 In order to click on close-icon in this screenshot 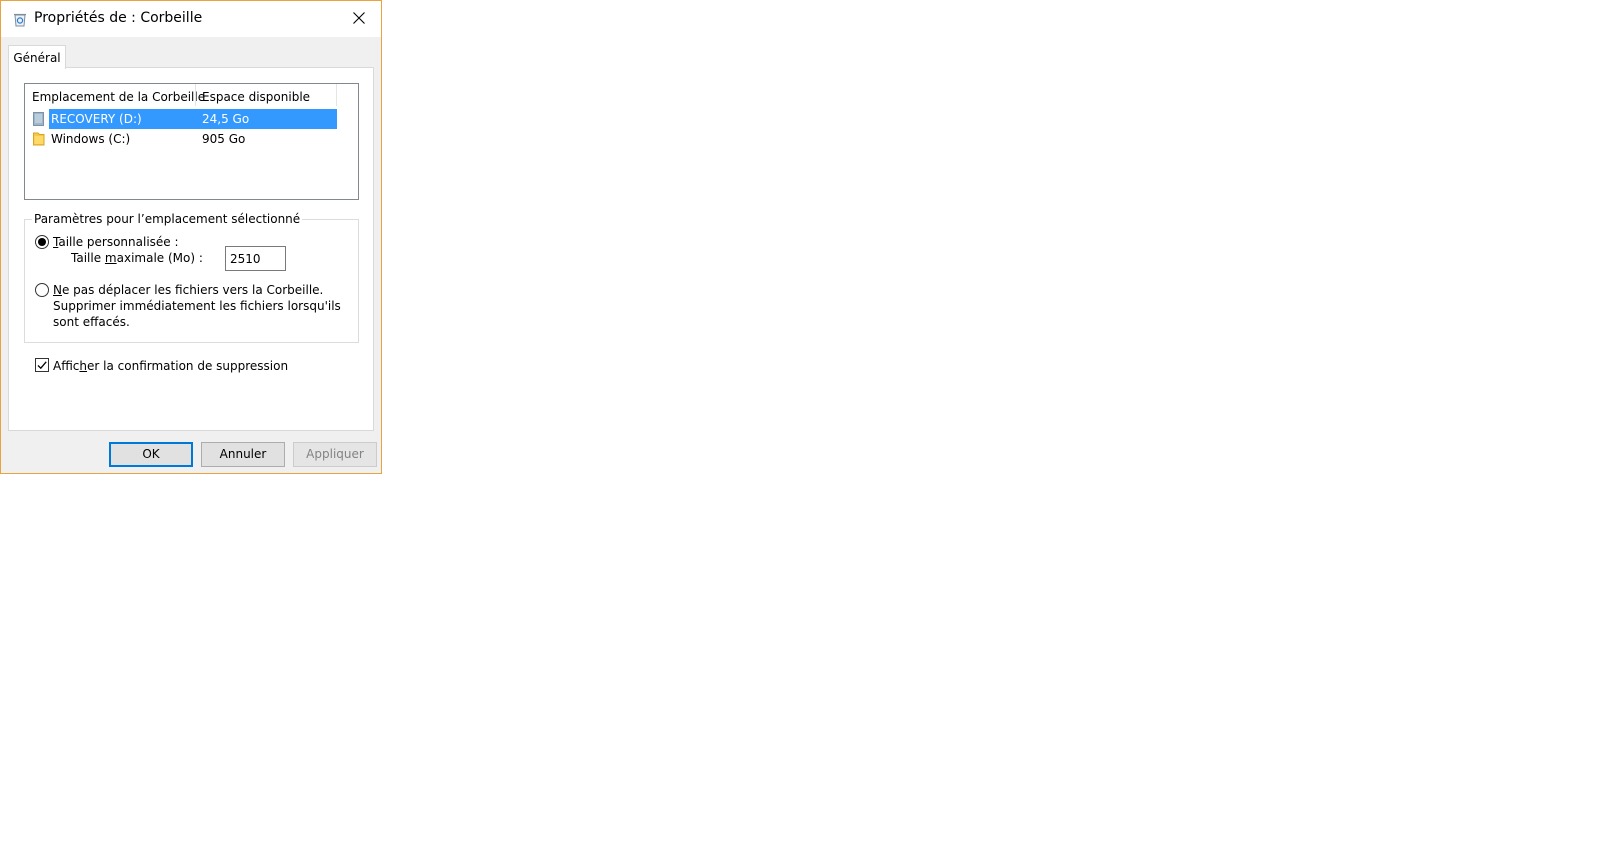, I will do `click(359, 19)`.